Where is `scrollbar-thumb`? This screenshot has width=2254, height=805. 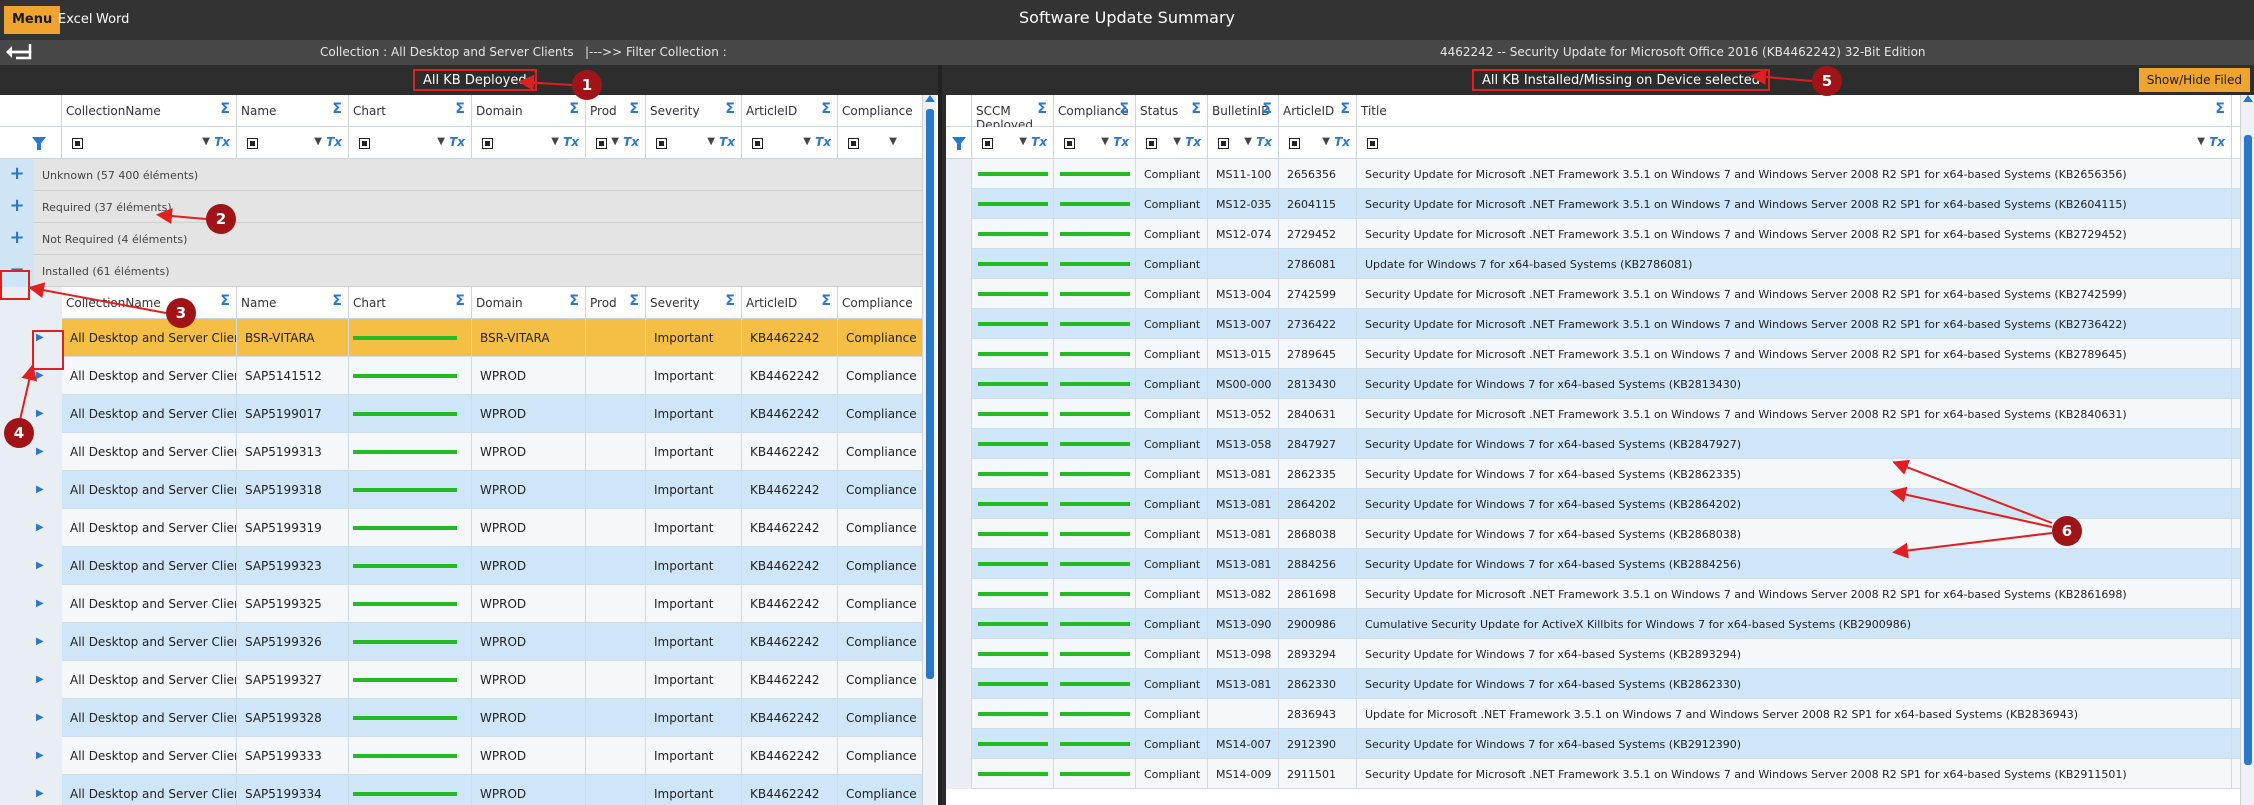
scrollbar-thumb is located at coordinates (930, 394).